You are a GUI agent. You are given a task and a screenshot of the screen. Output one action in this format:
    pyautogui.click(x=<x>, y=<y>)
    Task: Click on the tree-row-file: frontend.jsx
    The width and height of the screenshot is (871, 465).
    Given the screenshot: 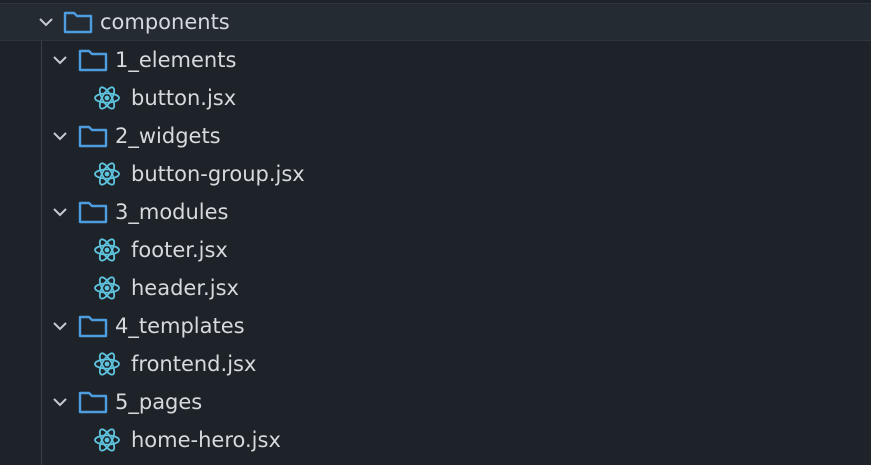 What is the action you would take?
    pyautogui.click(x=435, y=364)
    